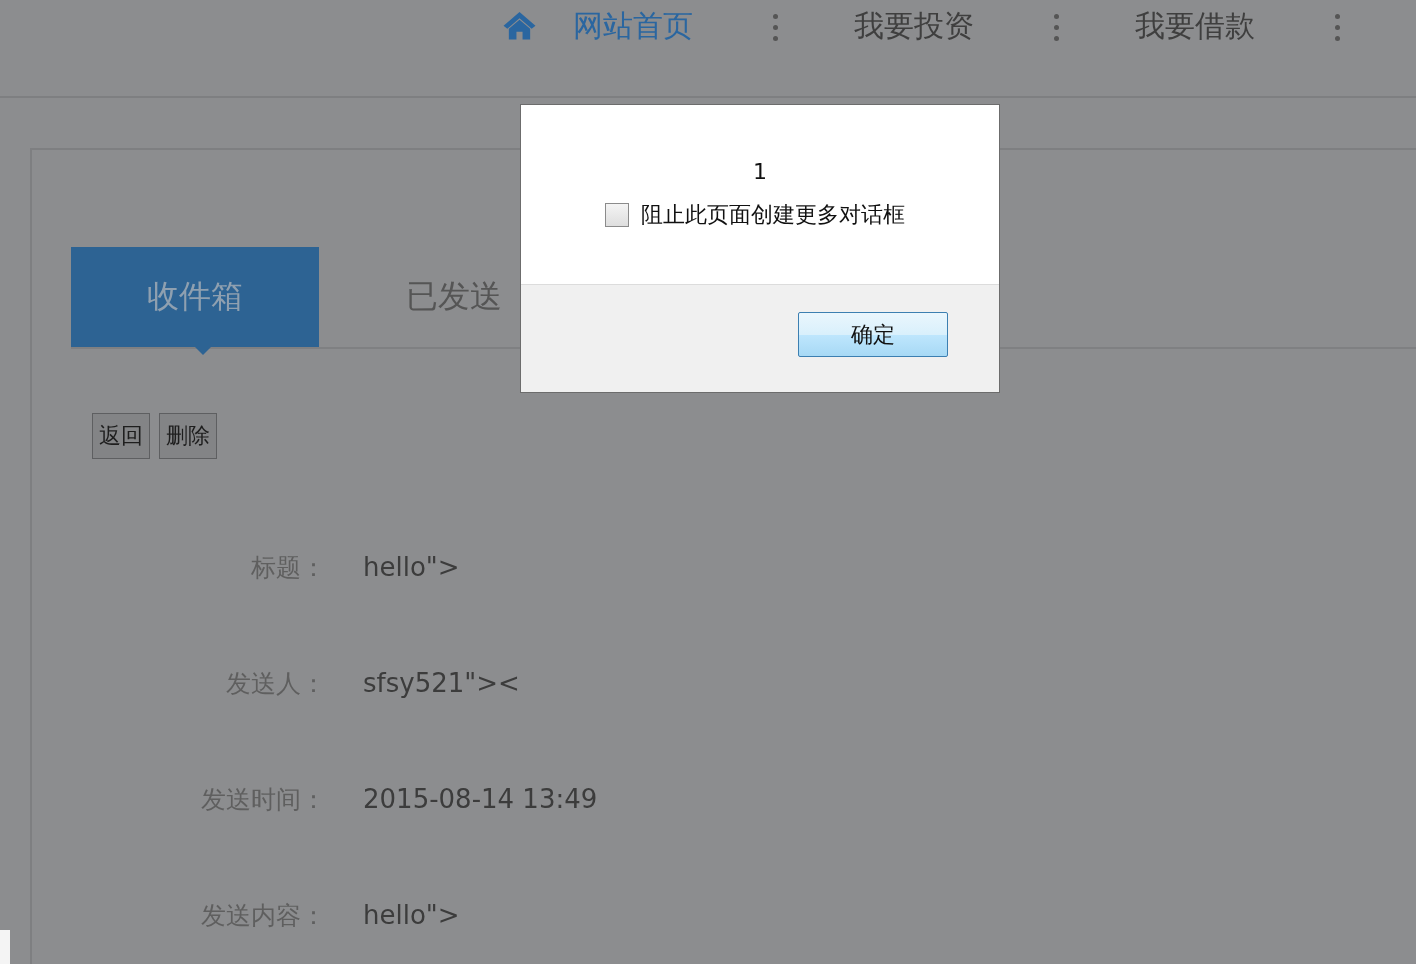  I want to click on checkbox, so click(617, 215).